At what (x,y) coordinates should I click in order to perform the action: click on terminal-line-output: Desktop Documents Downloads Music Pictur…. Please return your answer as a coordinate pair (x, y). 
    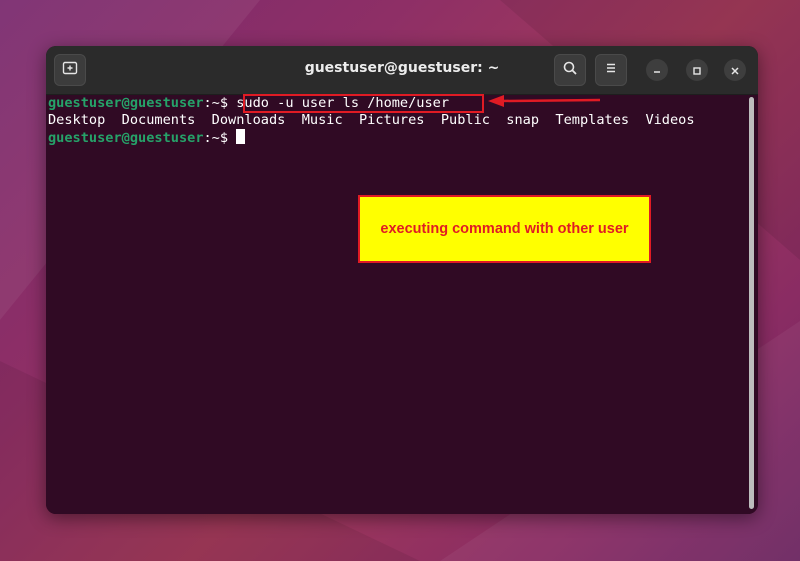
    Looking at the image, I should click on (371, 120).